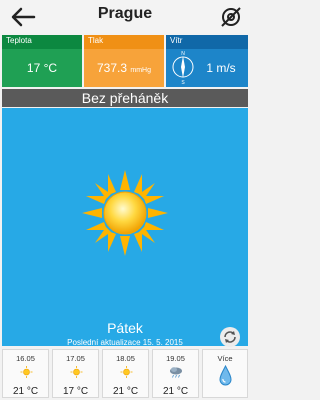 This screenshot has width=320, height=400. I want to click on temperature-tile: Teplota 17 °C, so click(42, 61).